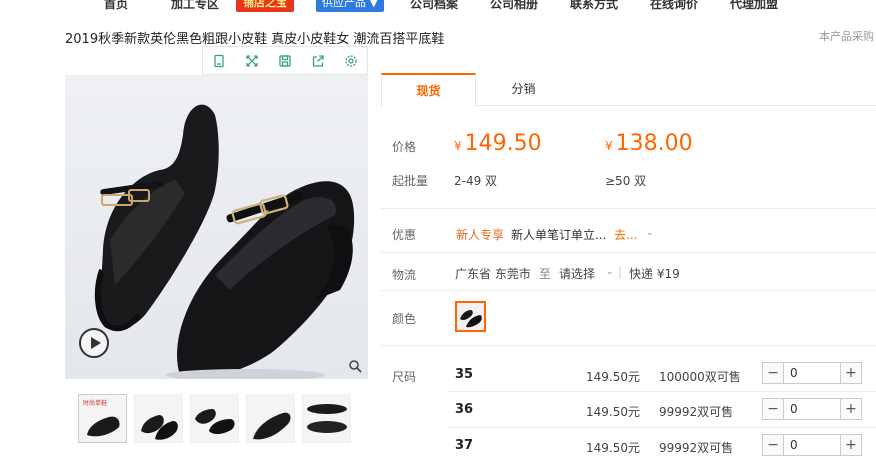 This screenshot has height=464, width=876. I want to click on thumbnail-strip: 时尚单鞋, so click(214, 418).